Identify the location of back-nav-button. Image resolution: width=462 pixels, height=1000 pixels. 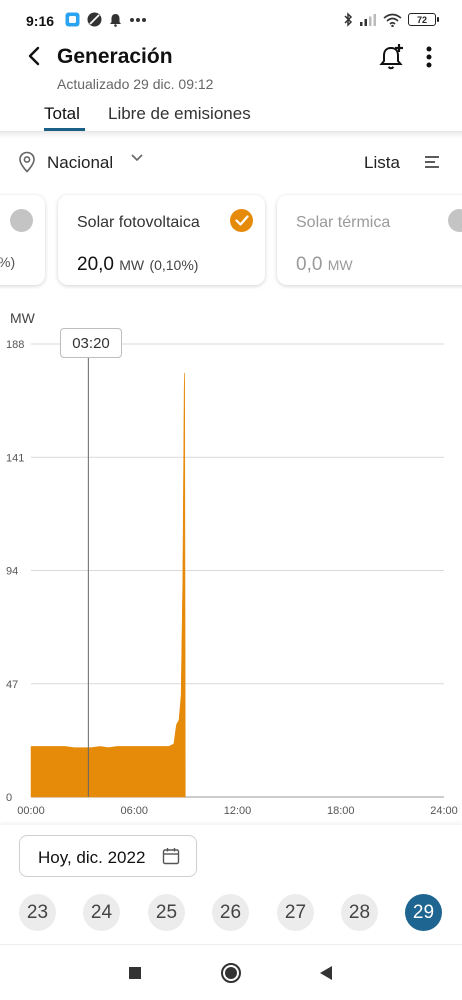
(326, 973).